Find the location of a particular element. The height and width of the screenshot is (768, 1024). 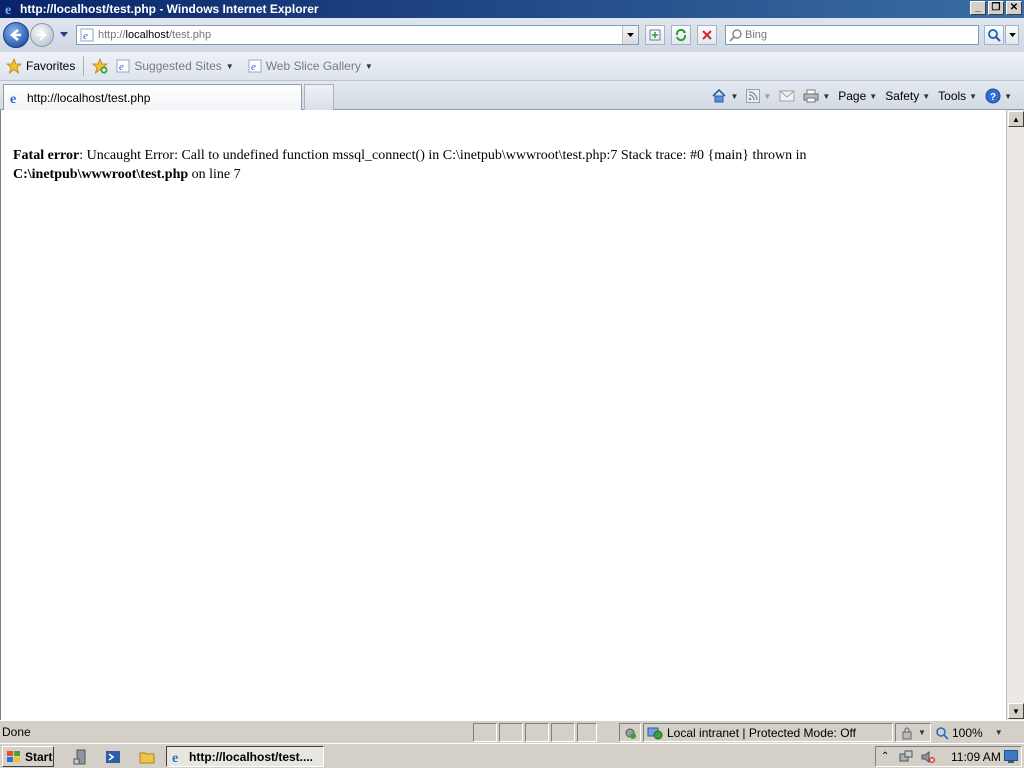

intranet-globe-icon is located at coordinates (655, 733).